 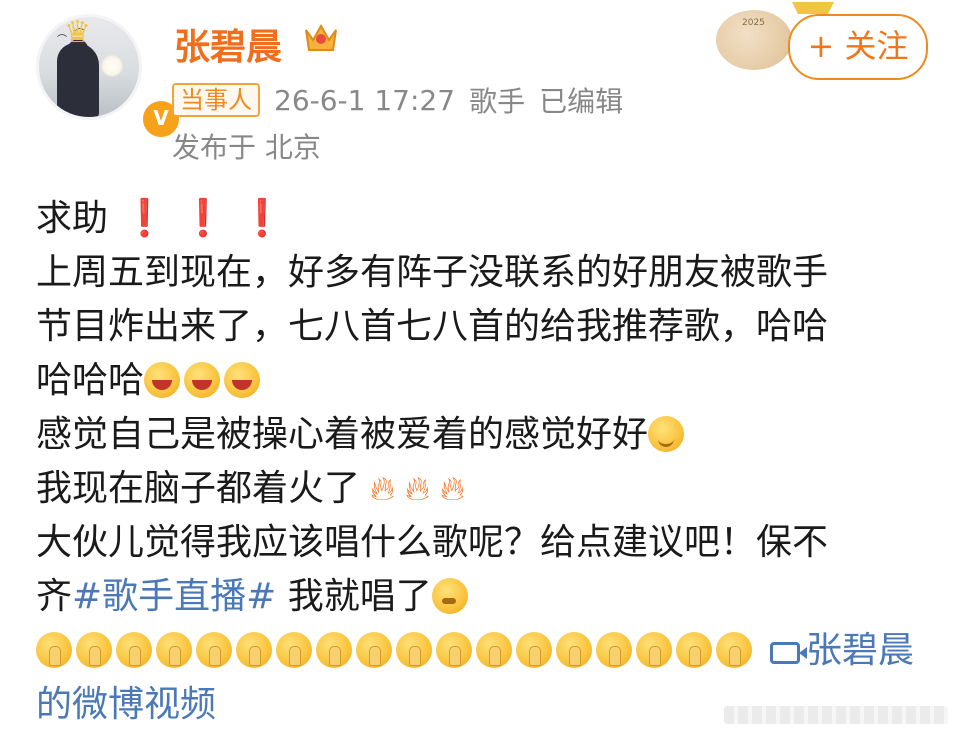 What do you see at coordinates (198, 488) in the screenshot?
I see `text-line-6: 我现在脑子都着火了` at bounding box center [198, 488].